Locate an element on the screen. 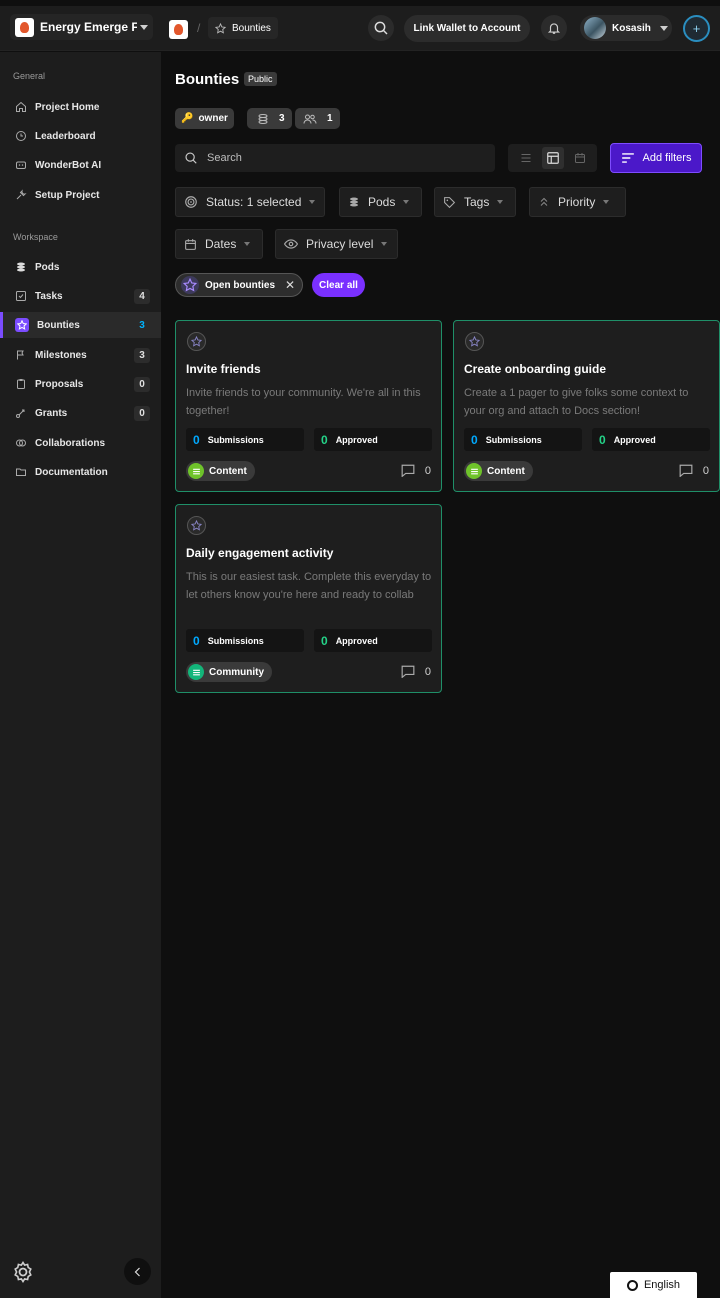 The width and height of the screenshot is (720, 1298). breadcrumb-current: Bounties is located at coordinates (243, 28).